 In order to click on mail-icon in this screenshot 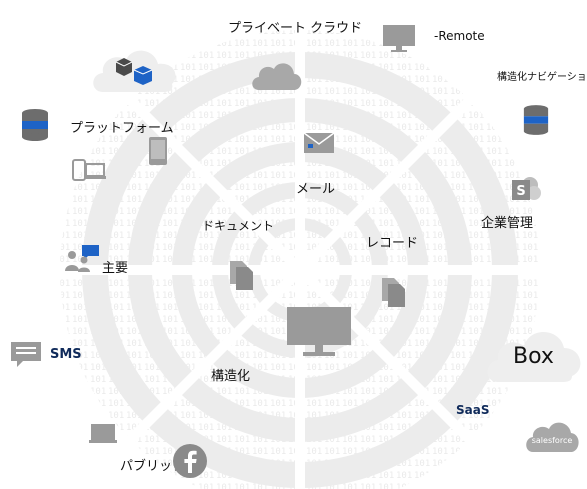, I will do `click(319, 142)`.